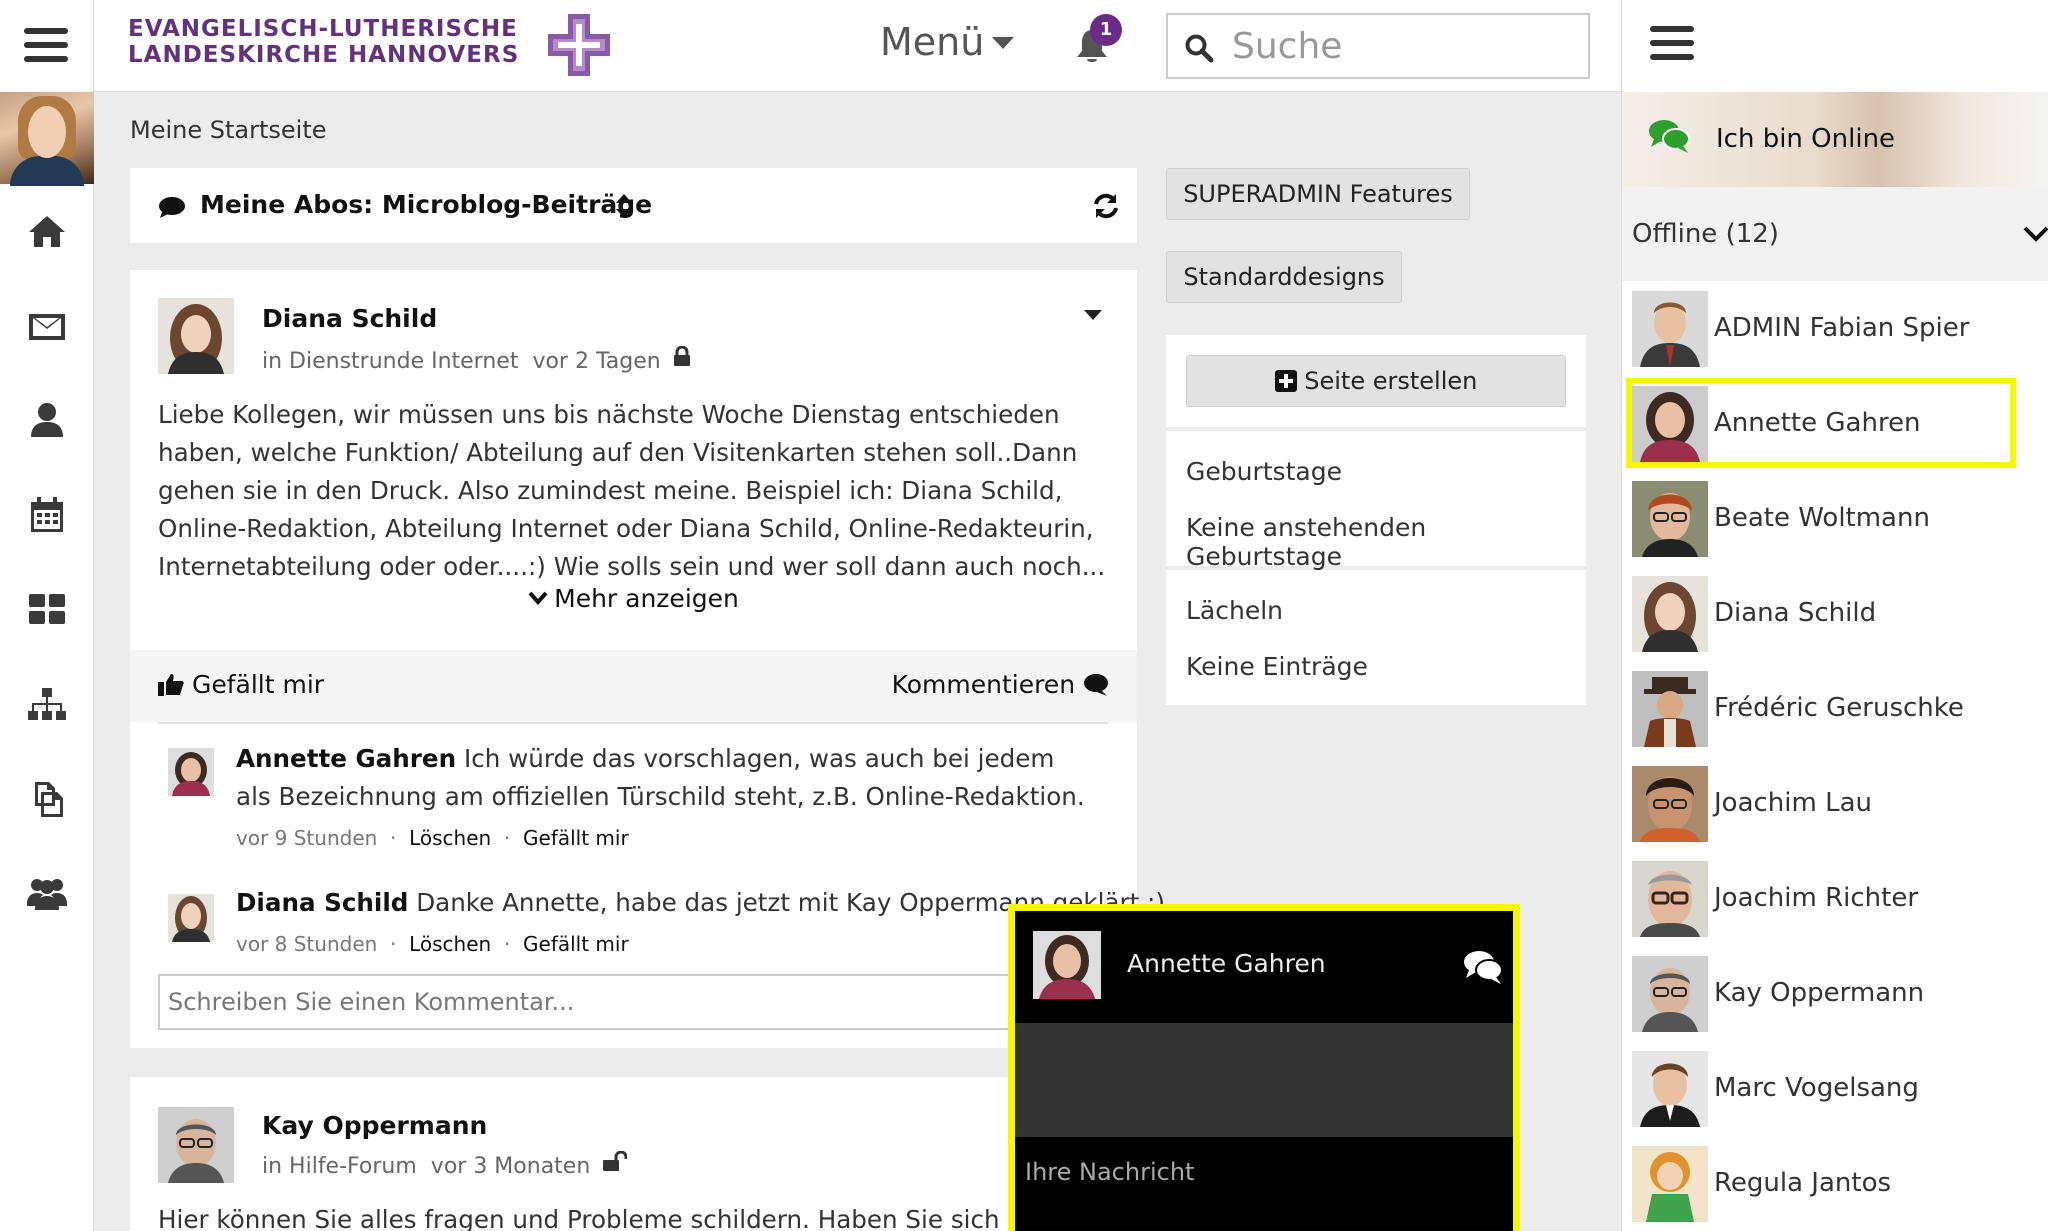 The image size is (2048, 1231). What do you see at coordinates (374, 1125) in the screenshot?
I see `post-author: Kay Oppermann` at bounding box center [374, 1125].